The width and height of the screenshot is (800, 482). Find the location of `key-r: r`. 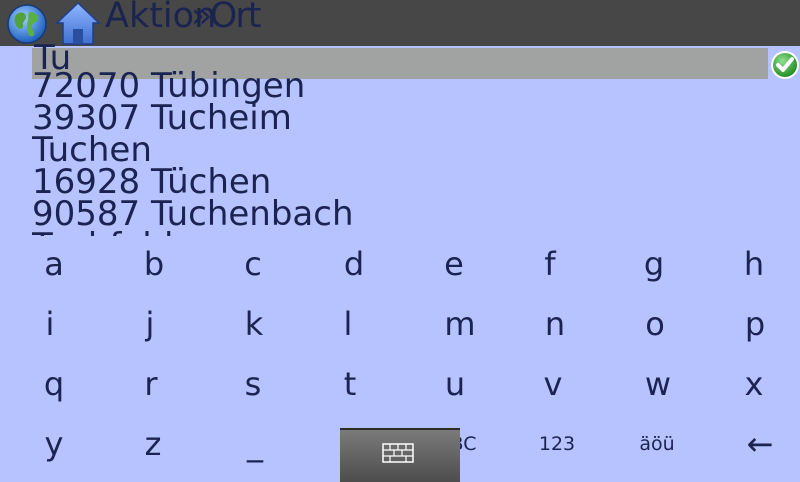

key-r: r is located at coordinates (151, 388).